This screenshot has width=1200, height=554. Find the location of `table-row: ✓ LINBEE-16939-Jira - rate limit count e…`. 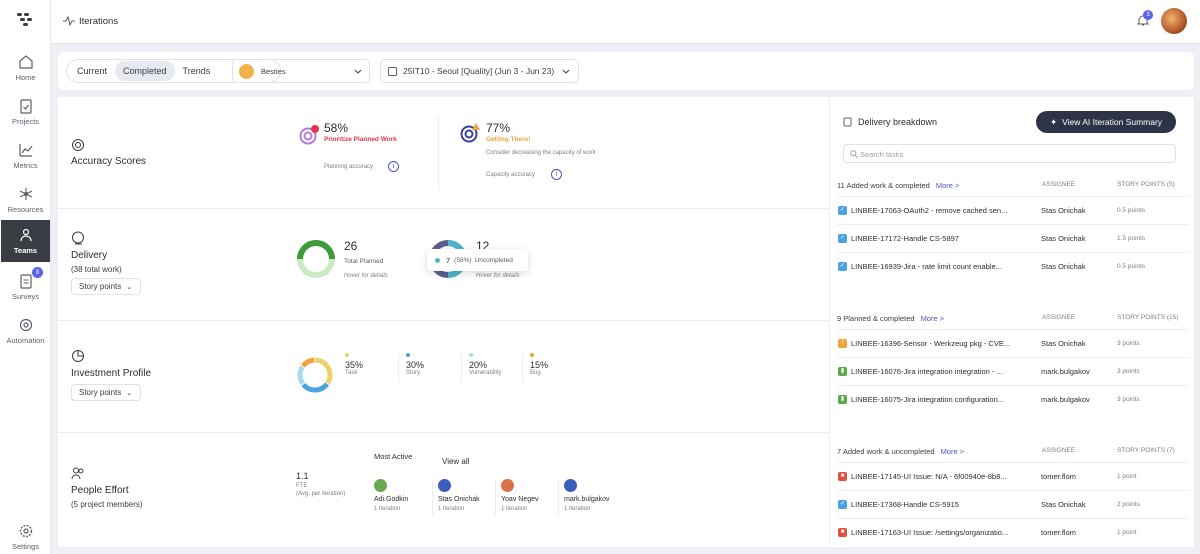

table-row: ✓ LINBEE-16939-Jira - rate limit count e… is located at coordinates (1013, 266).